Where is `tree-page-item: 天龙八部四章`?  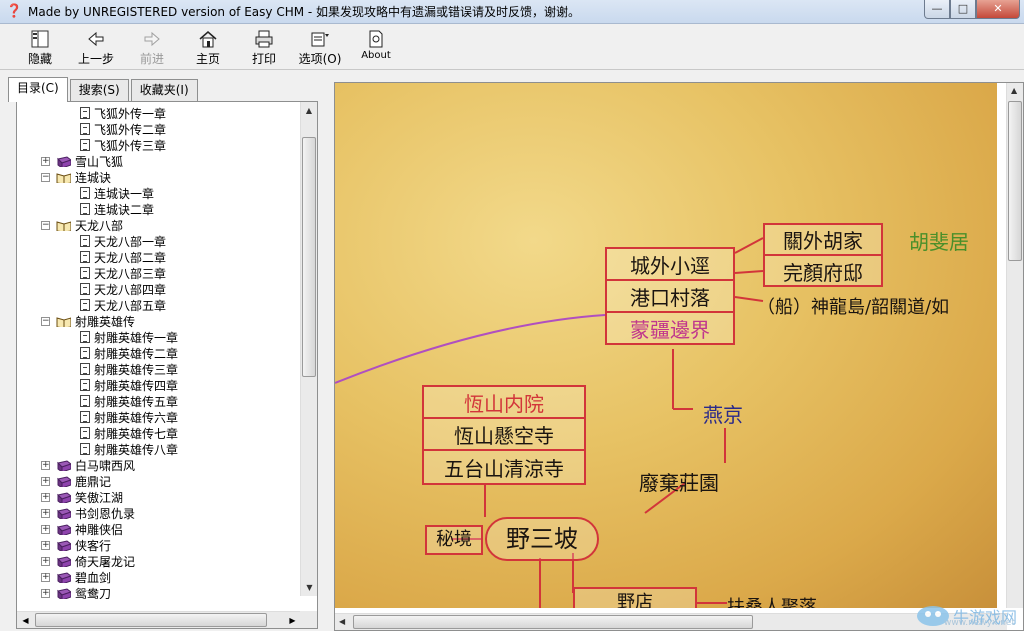
tree-page-item: 天龙八部四章 is located at coordinates (159, 289).